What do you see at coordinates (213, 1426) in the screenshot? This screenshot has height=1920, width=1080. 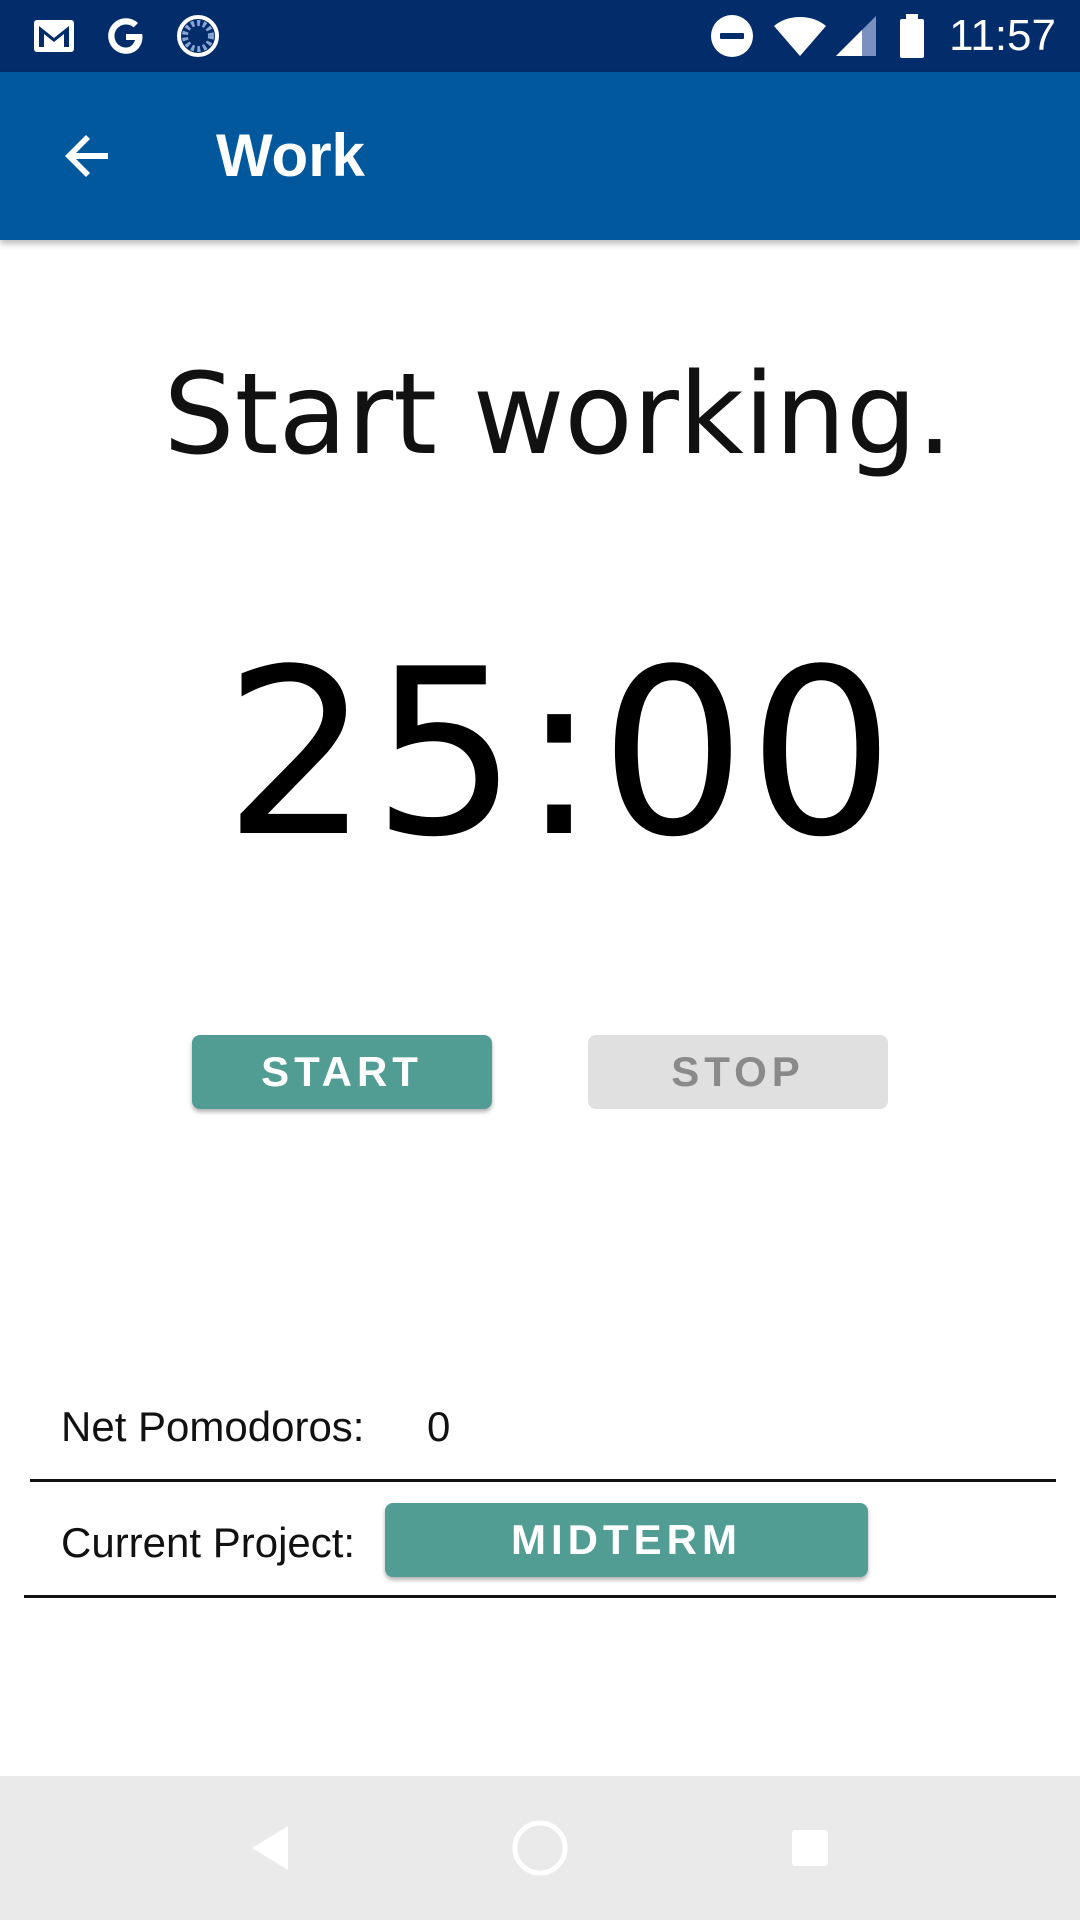 I see `net-pomodoros-label: Net Pomodoros:` at bounding box center [213, 1426].